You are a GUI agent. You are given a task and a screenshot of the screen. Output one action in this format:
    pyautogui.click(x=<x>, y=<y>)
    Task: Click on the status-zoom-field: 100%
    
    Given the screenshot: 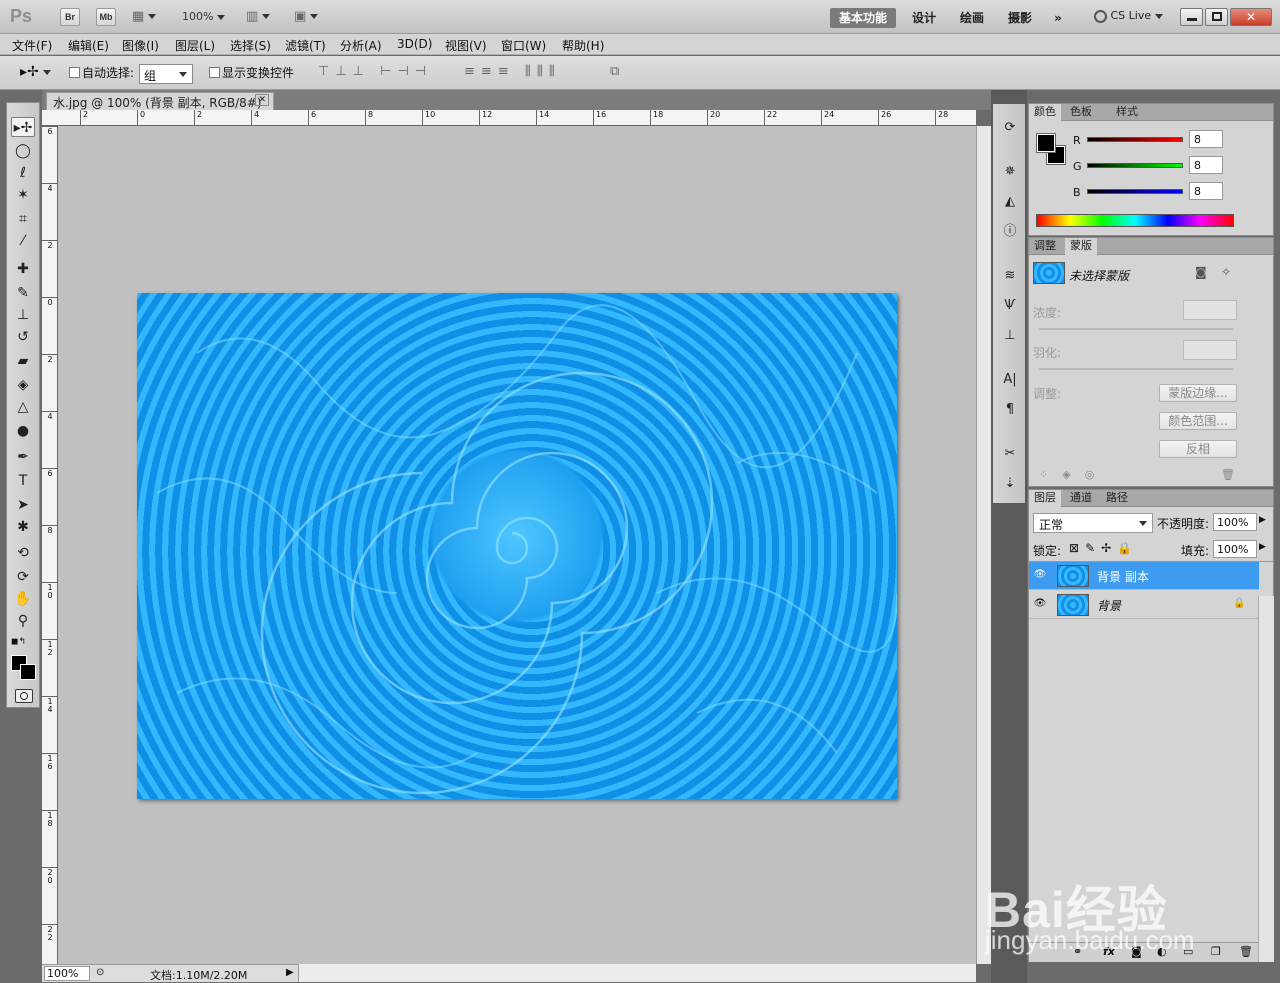 What is the action you would take?
    pyautogui.click(x=67, y=973)
    